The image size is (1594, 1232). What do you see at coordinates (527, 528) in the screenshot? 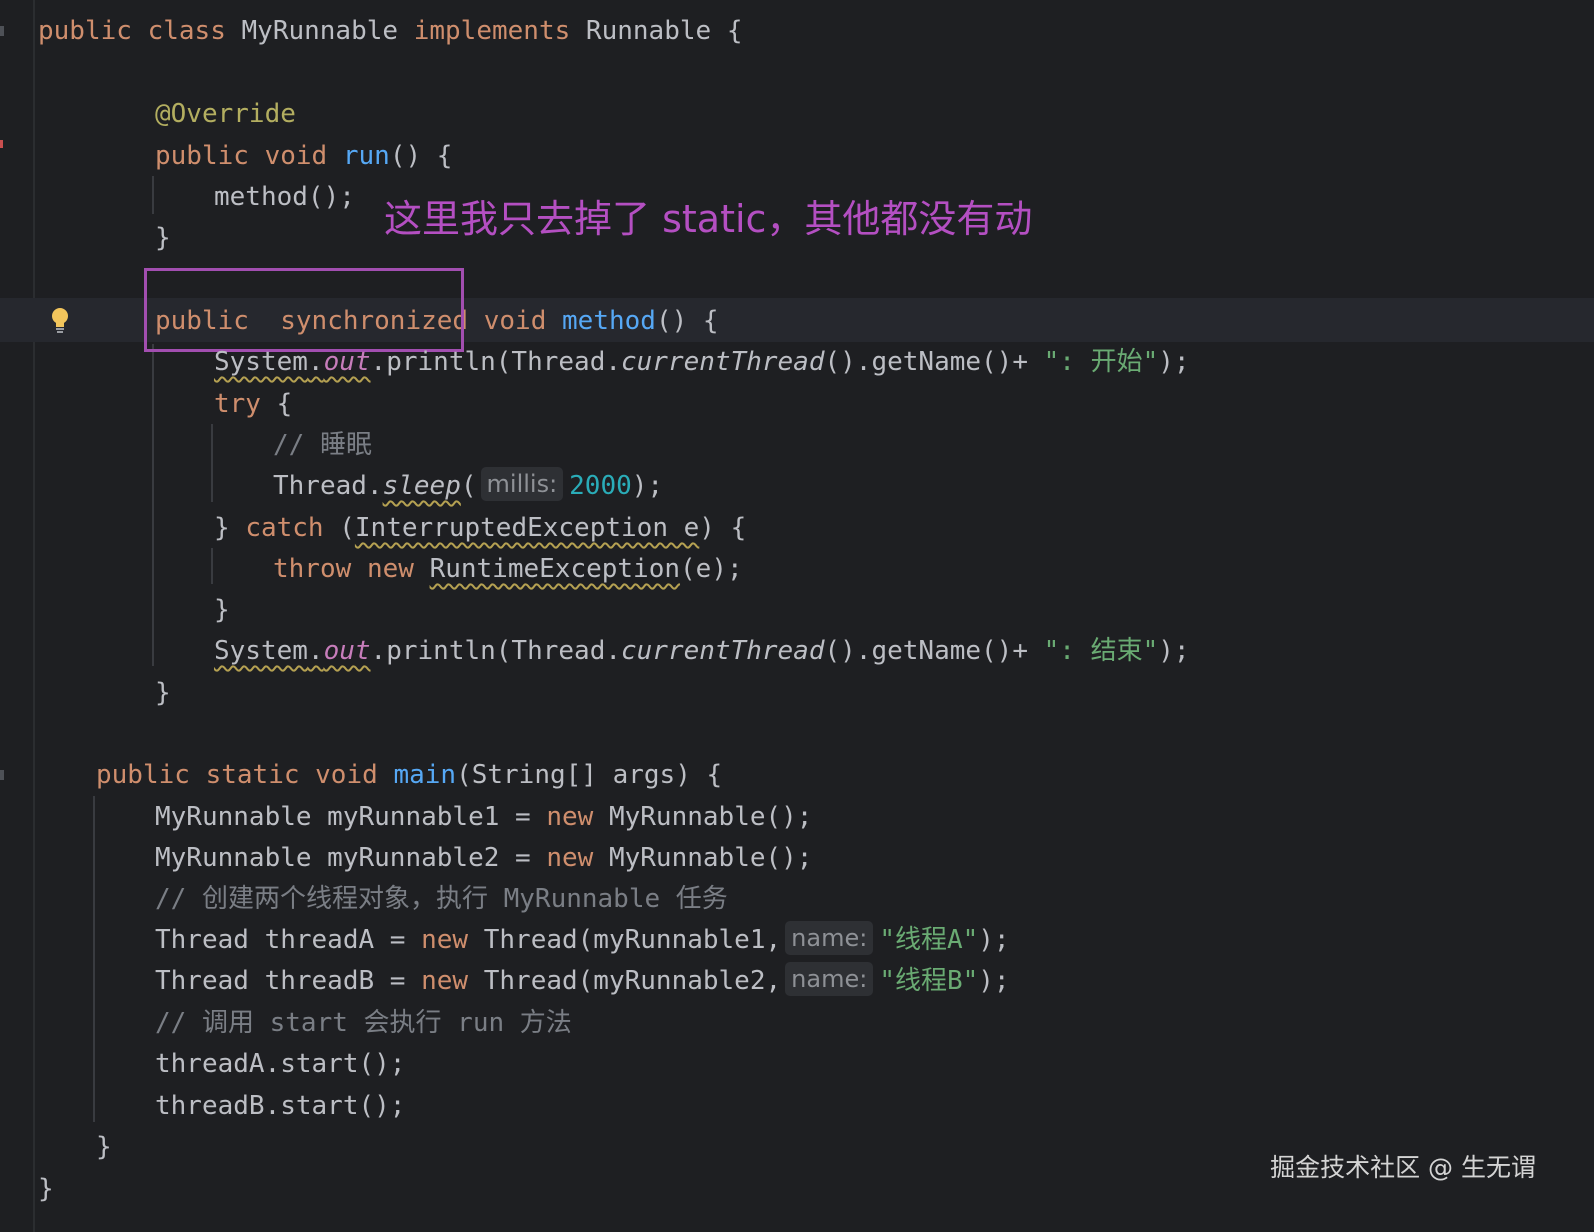
I see `warning-span: InterruptedException e` at bounding box center [527, 528].